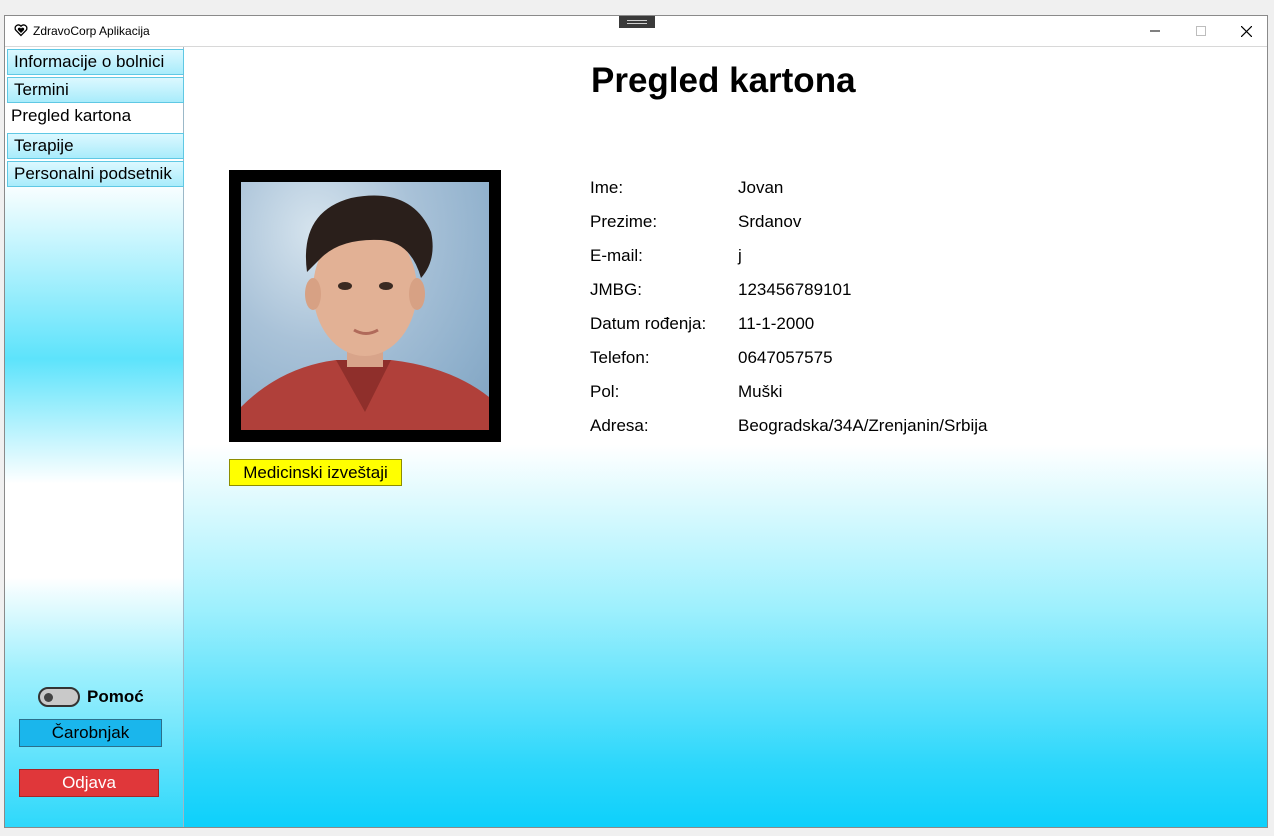 This screenshot has width=1274, height=836. Describe the element at coordinates (95, 174) in the screenshot. I see `sidebar-item-personal-reminder: Personalni podsetnik` at that location.